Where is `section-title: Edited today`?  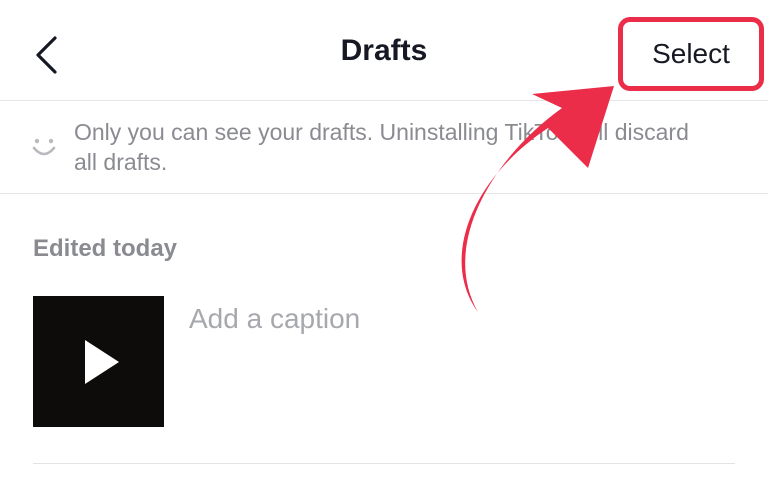
section-title: Edited today is located at coordinates (105, 248).